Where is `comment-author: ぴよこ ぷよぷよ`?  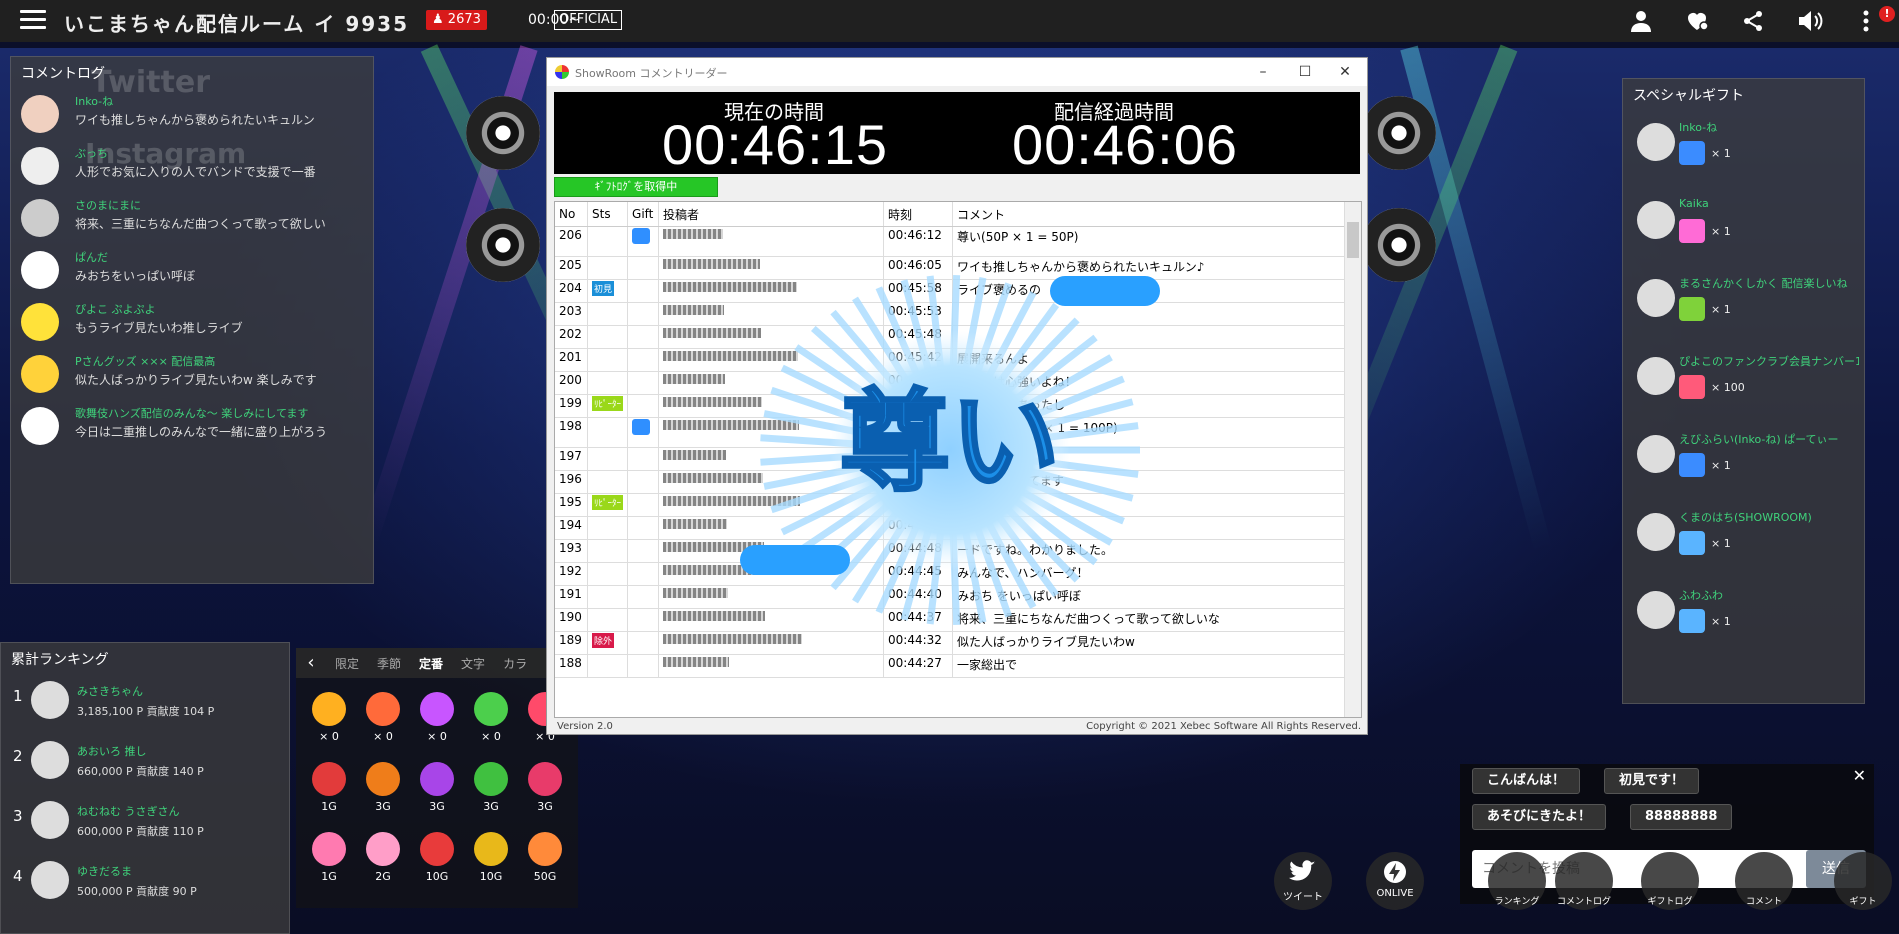
comment-author: ぴよこ ぷよぷよ is located at coordinates (115, 309).